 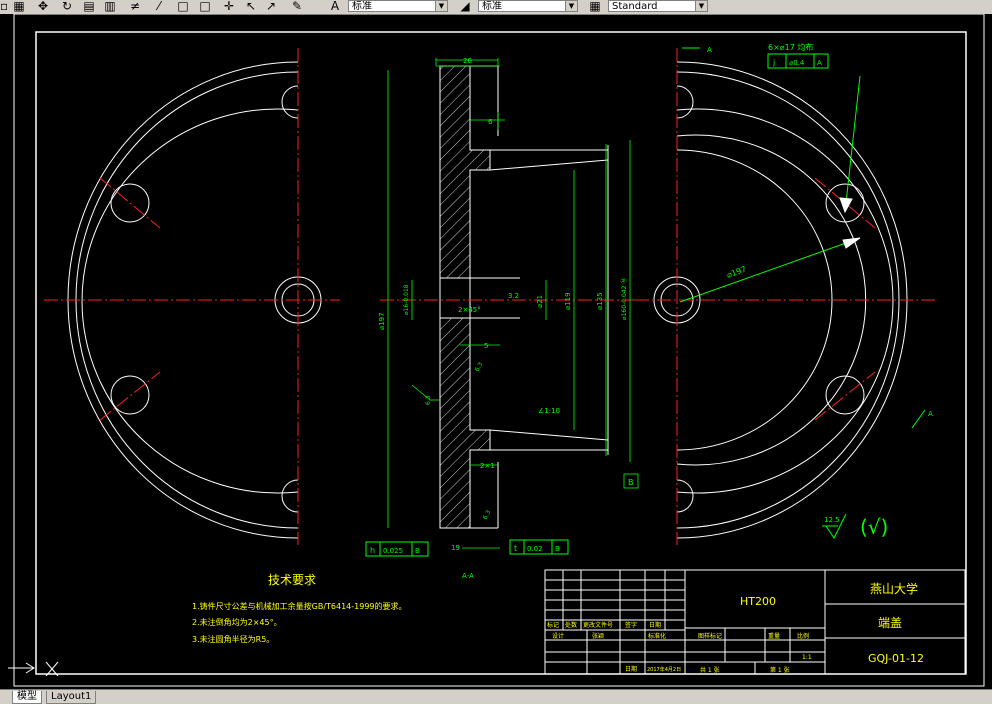 I want to click on layout-tab-bar: 模型 Layout1, so click(x=496, y=696).